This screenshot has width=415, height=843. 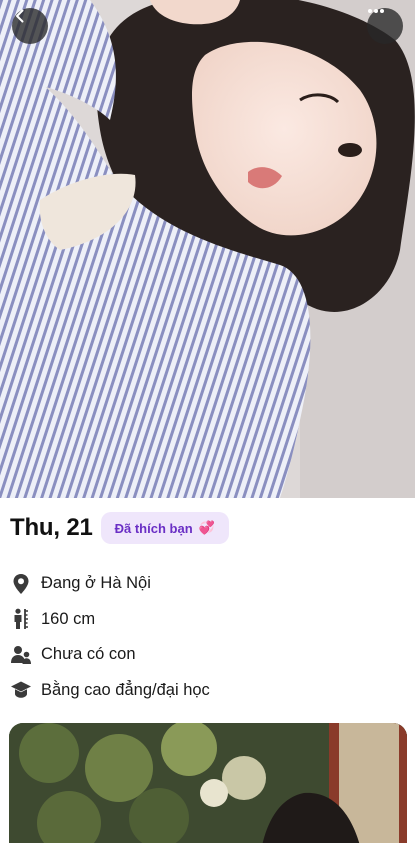 I want to click on info-row-location: Đang ở Hà Nội, so click(x=207, y=584).